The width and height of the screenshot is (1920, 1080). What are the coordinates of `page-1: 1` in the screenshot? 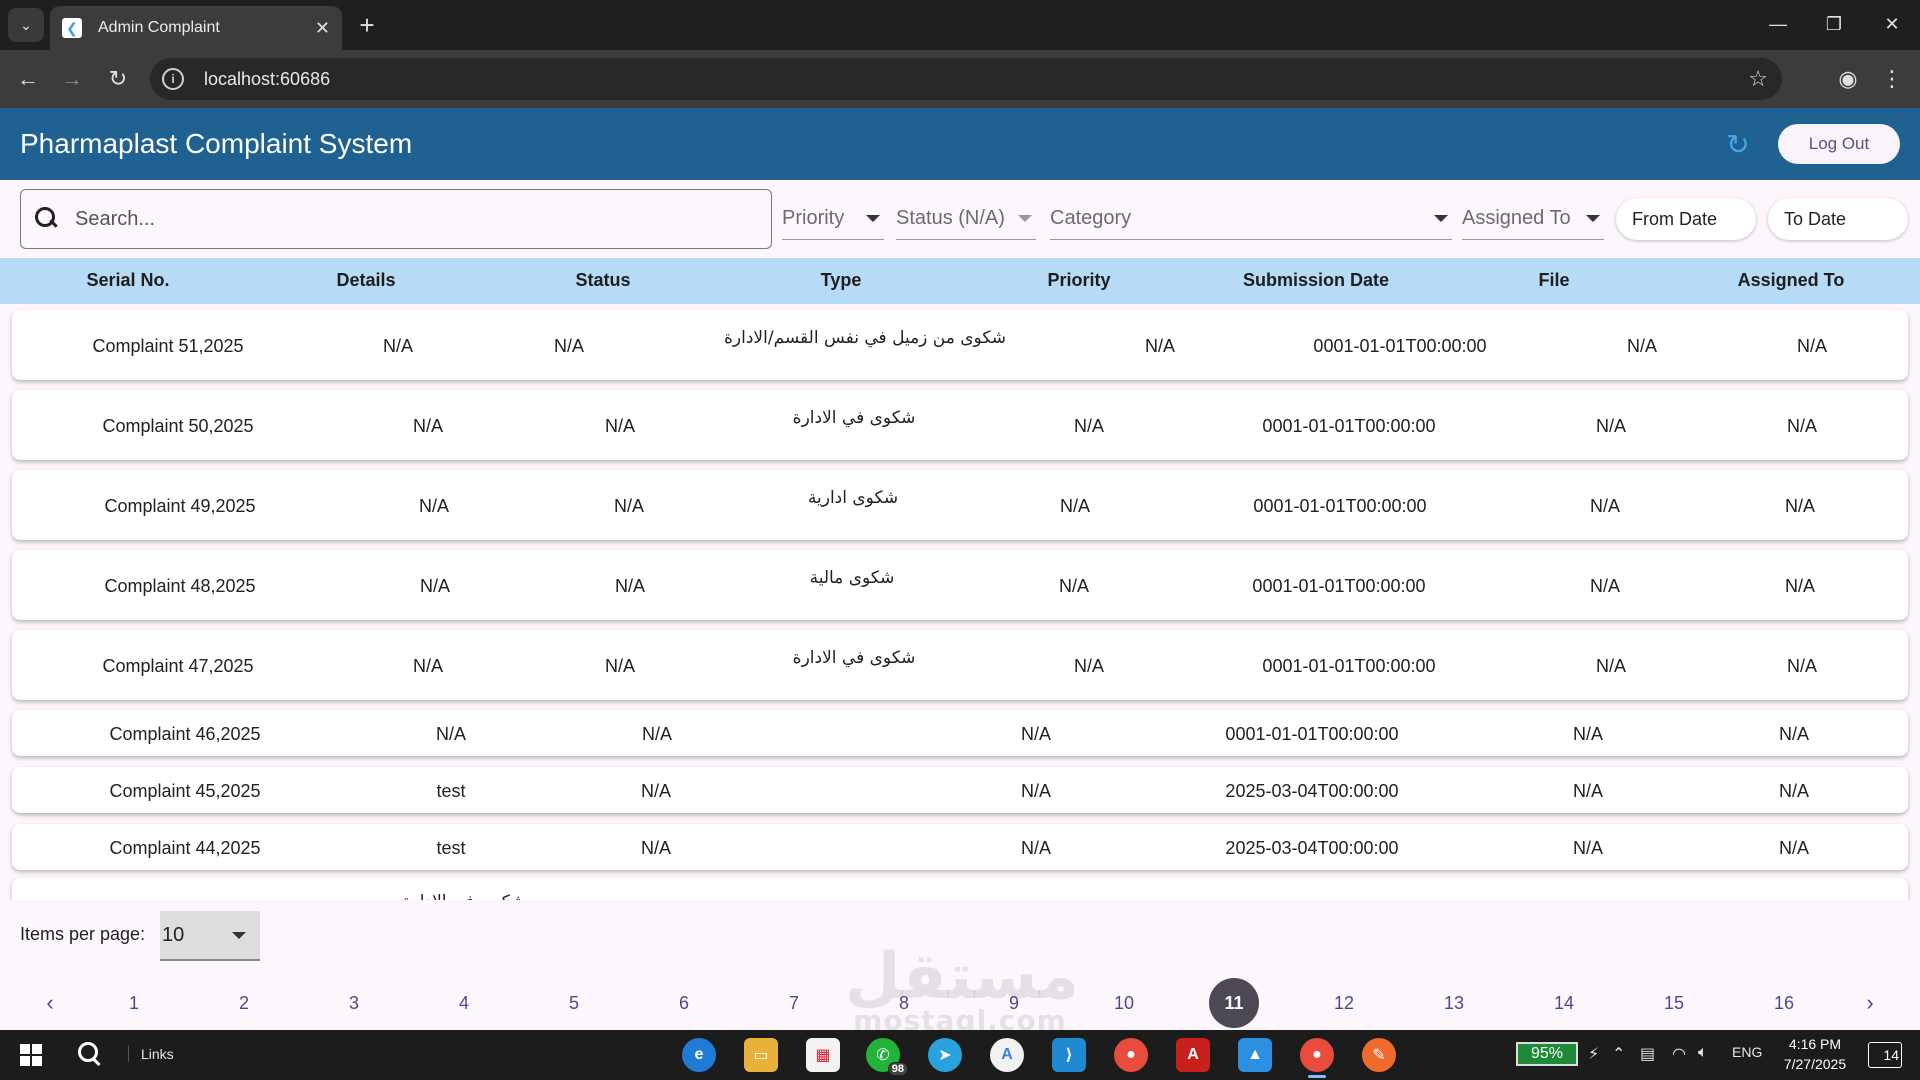 It's located at (134, 1003).